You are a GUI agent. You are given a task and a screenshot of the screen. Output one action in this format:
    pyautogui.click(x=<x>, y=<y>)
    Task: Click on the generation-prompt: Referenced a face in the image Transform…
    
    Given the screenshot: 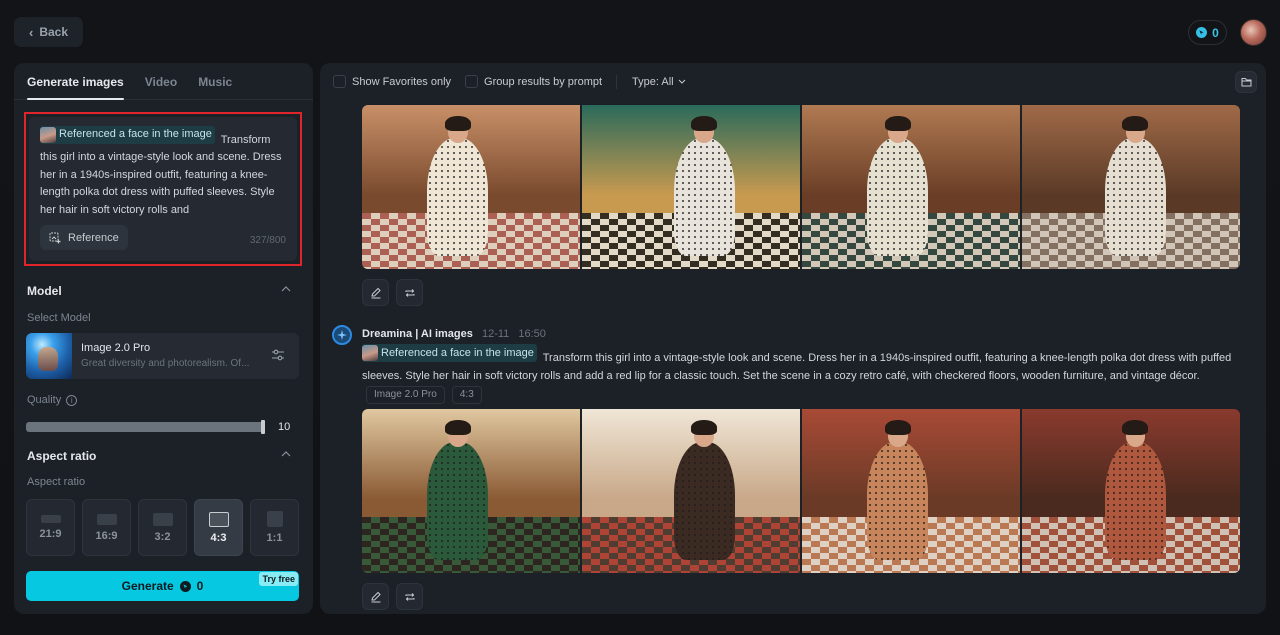 What is the action you would take?
    pyautogui.click(x=797, y=374)
    